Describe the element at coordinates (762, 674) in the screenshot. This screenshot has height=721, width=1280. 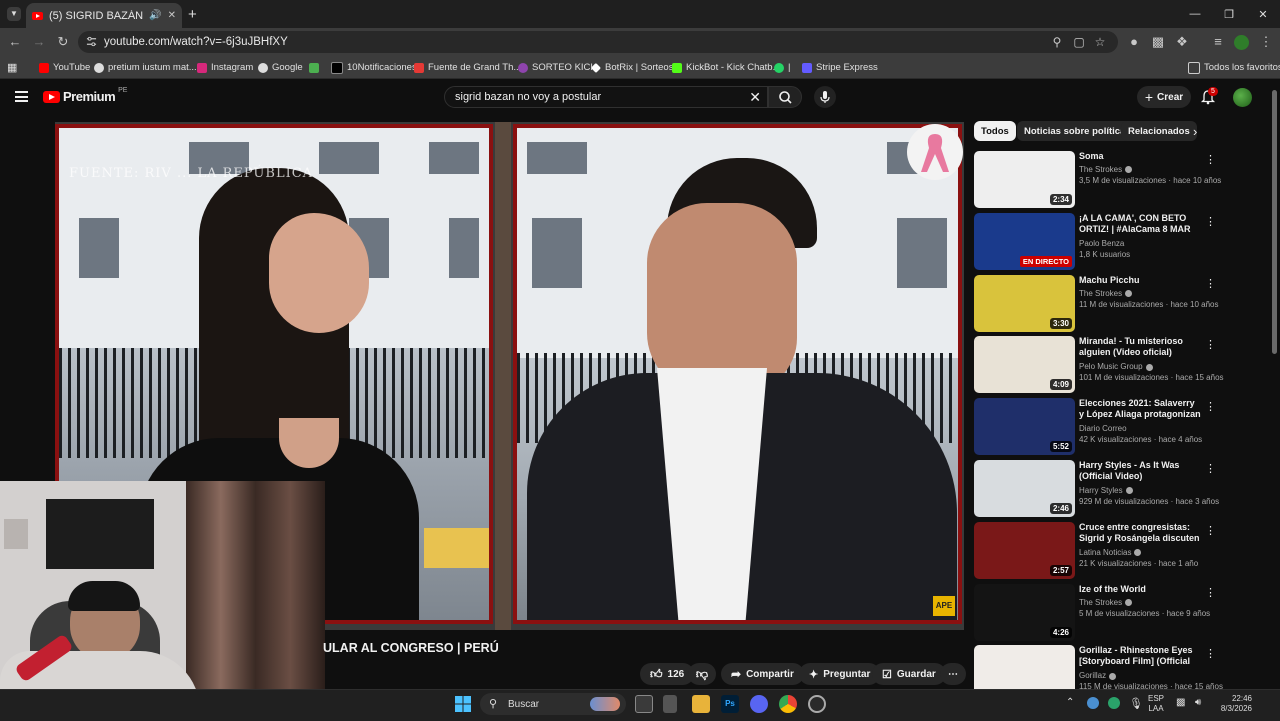
I see `share-button: ➦ Compartir` at that location.